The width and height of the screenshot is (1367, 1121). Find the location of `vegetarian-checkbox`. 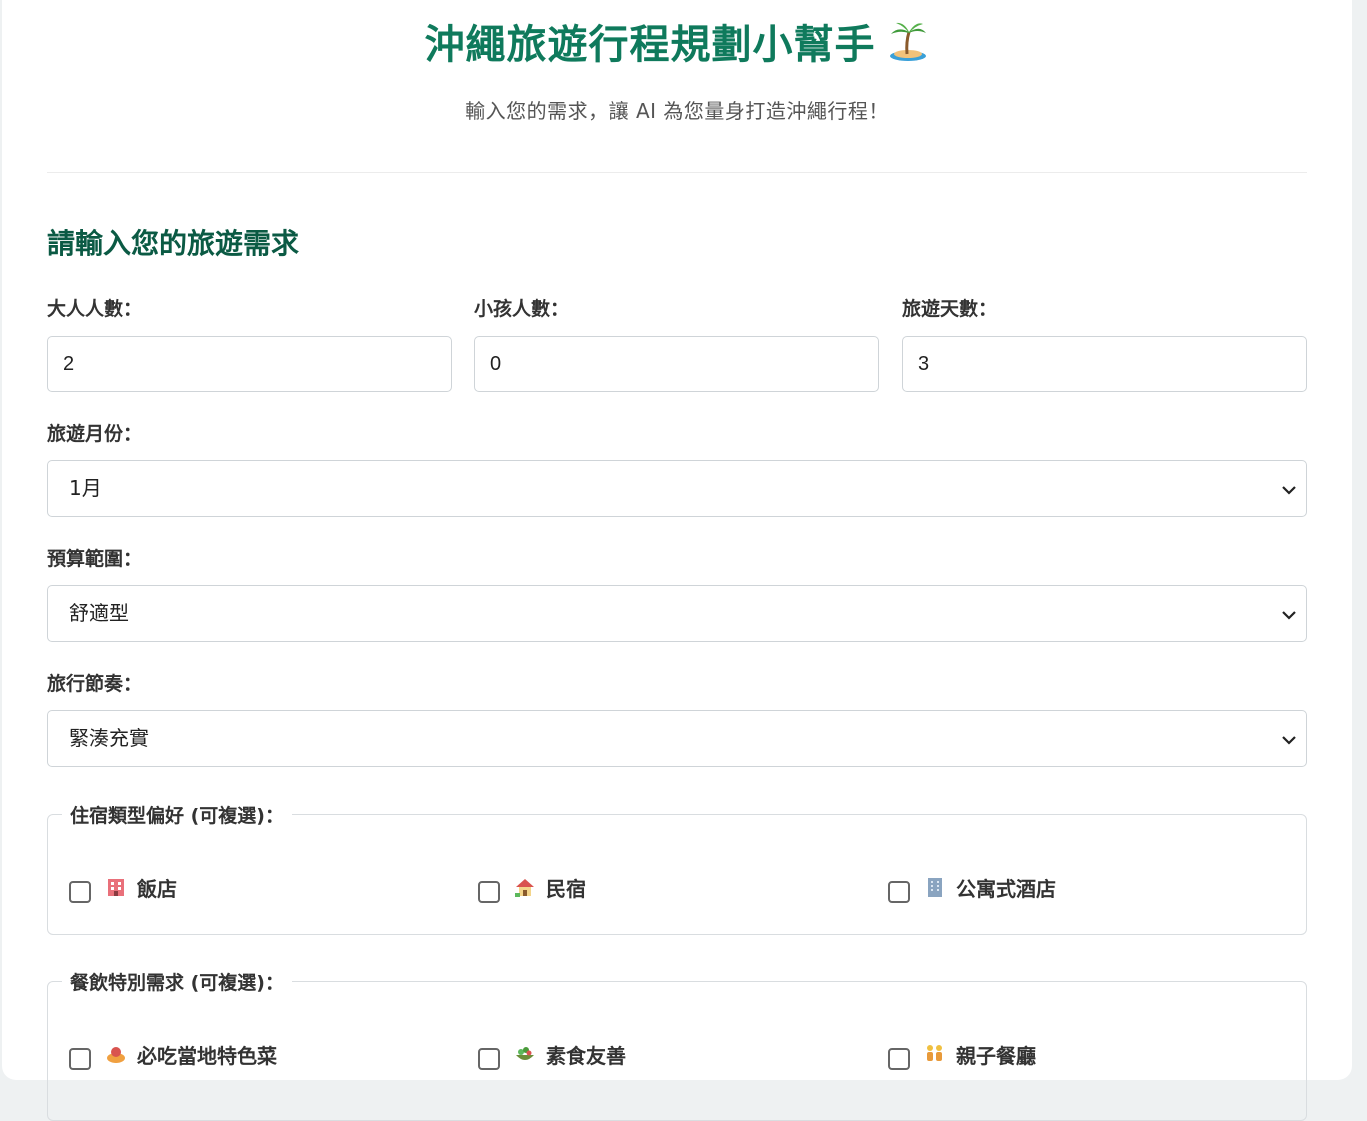

vegetarian-checkbox is located at coordinates (489, 1059).